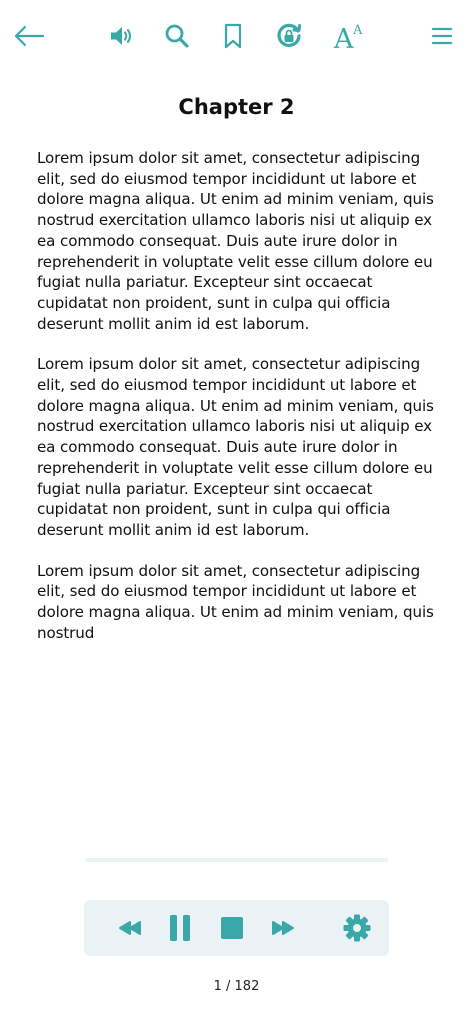  I want to click on fast-forward-icon, so click(283, 928).